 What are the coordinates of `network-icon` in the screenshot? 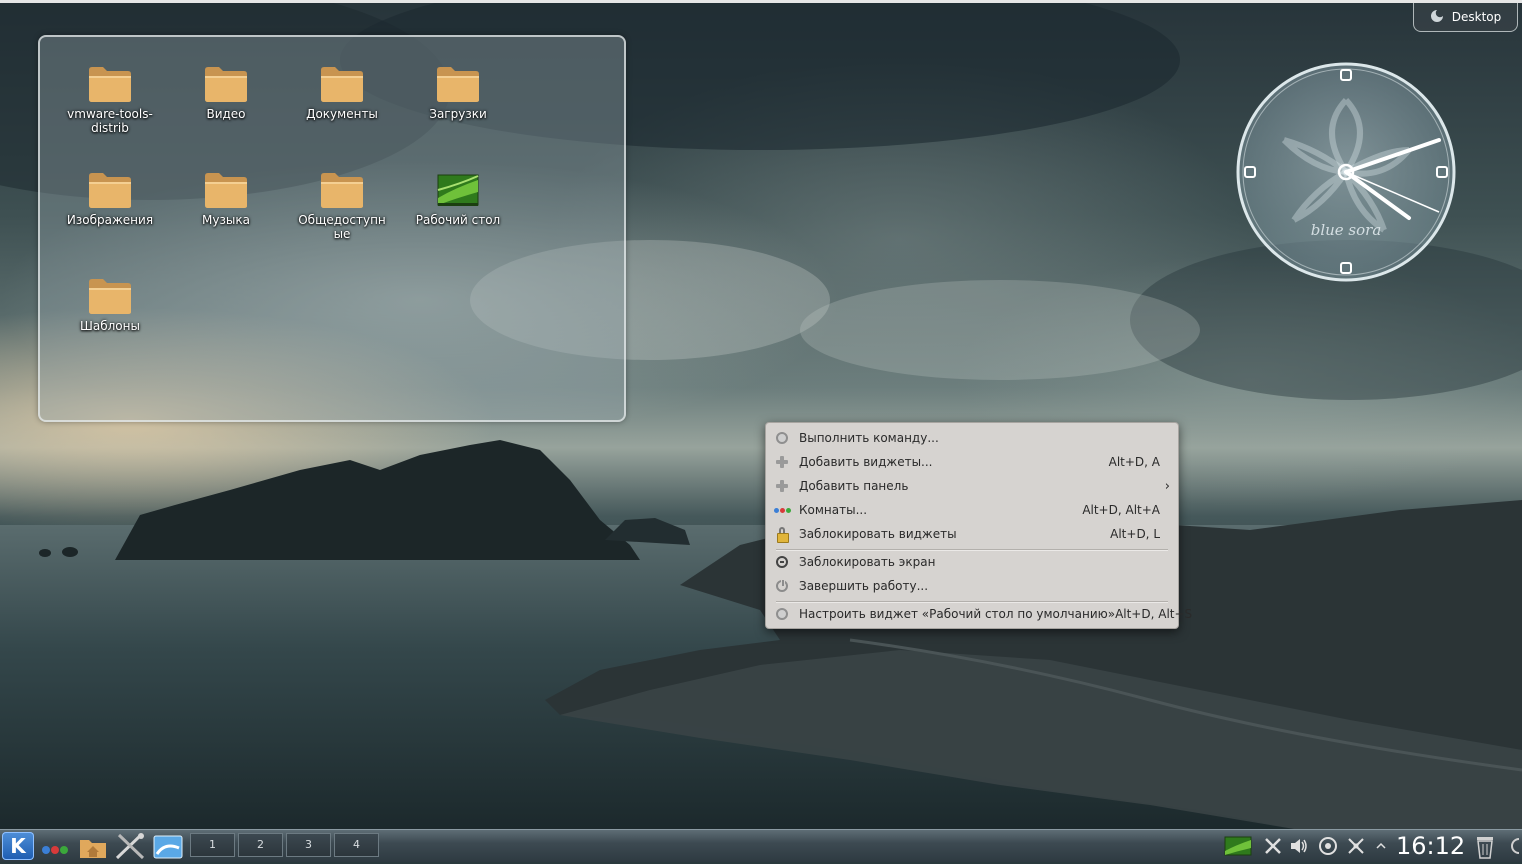 It's located at (1356, 846).